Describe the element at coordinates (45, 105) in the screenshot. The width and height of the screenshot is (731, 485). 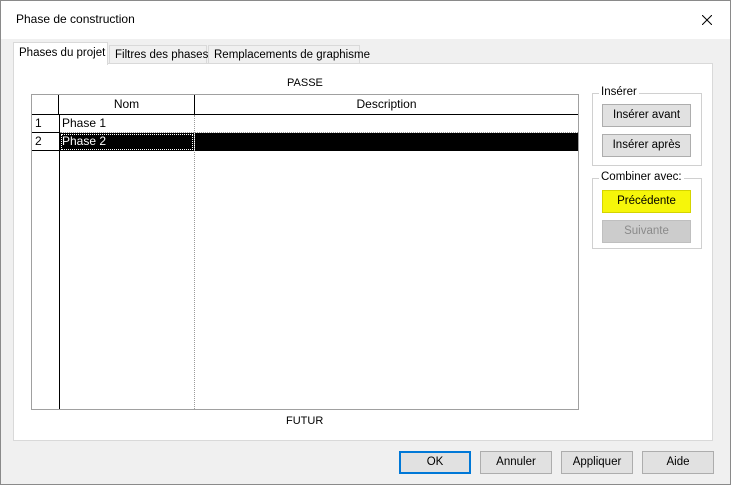
I see `grid-corner-header` at that location.